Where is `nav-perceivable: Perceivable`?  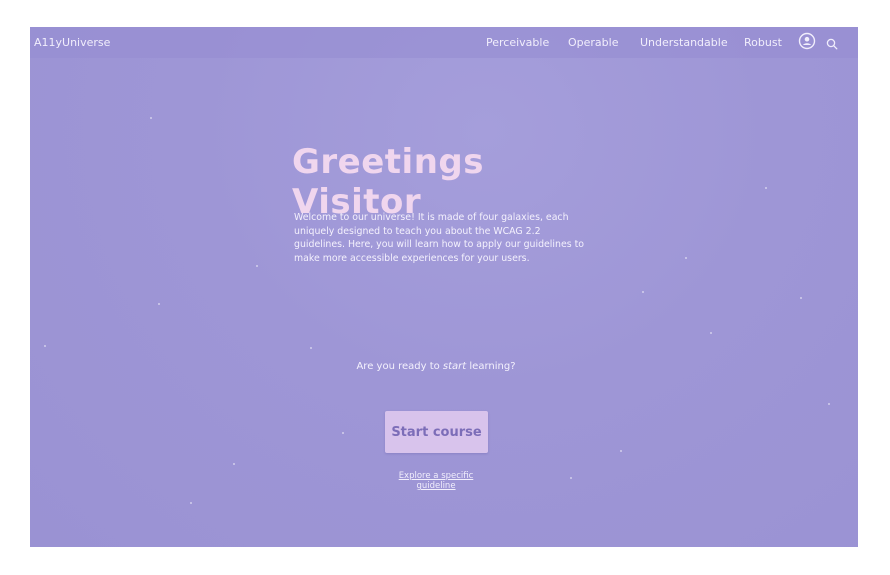 nav-perceivable: Perceivable is located at coordinates (517, 42).